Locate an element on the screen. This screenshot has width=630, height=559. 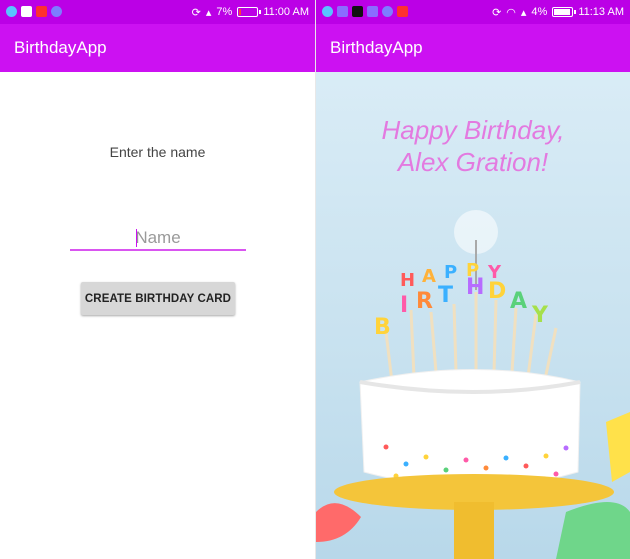
greeting-line-2: Alex Gration! is located at coordinates (473, 162).